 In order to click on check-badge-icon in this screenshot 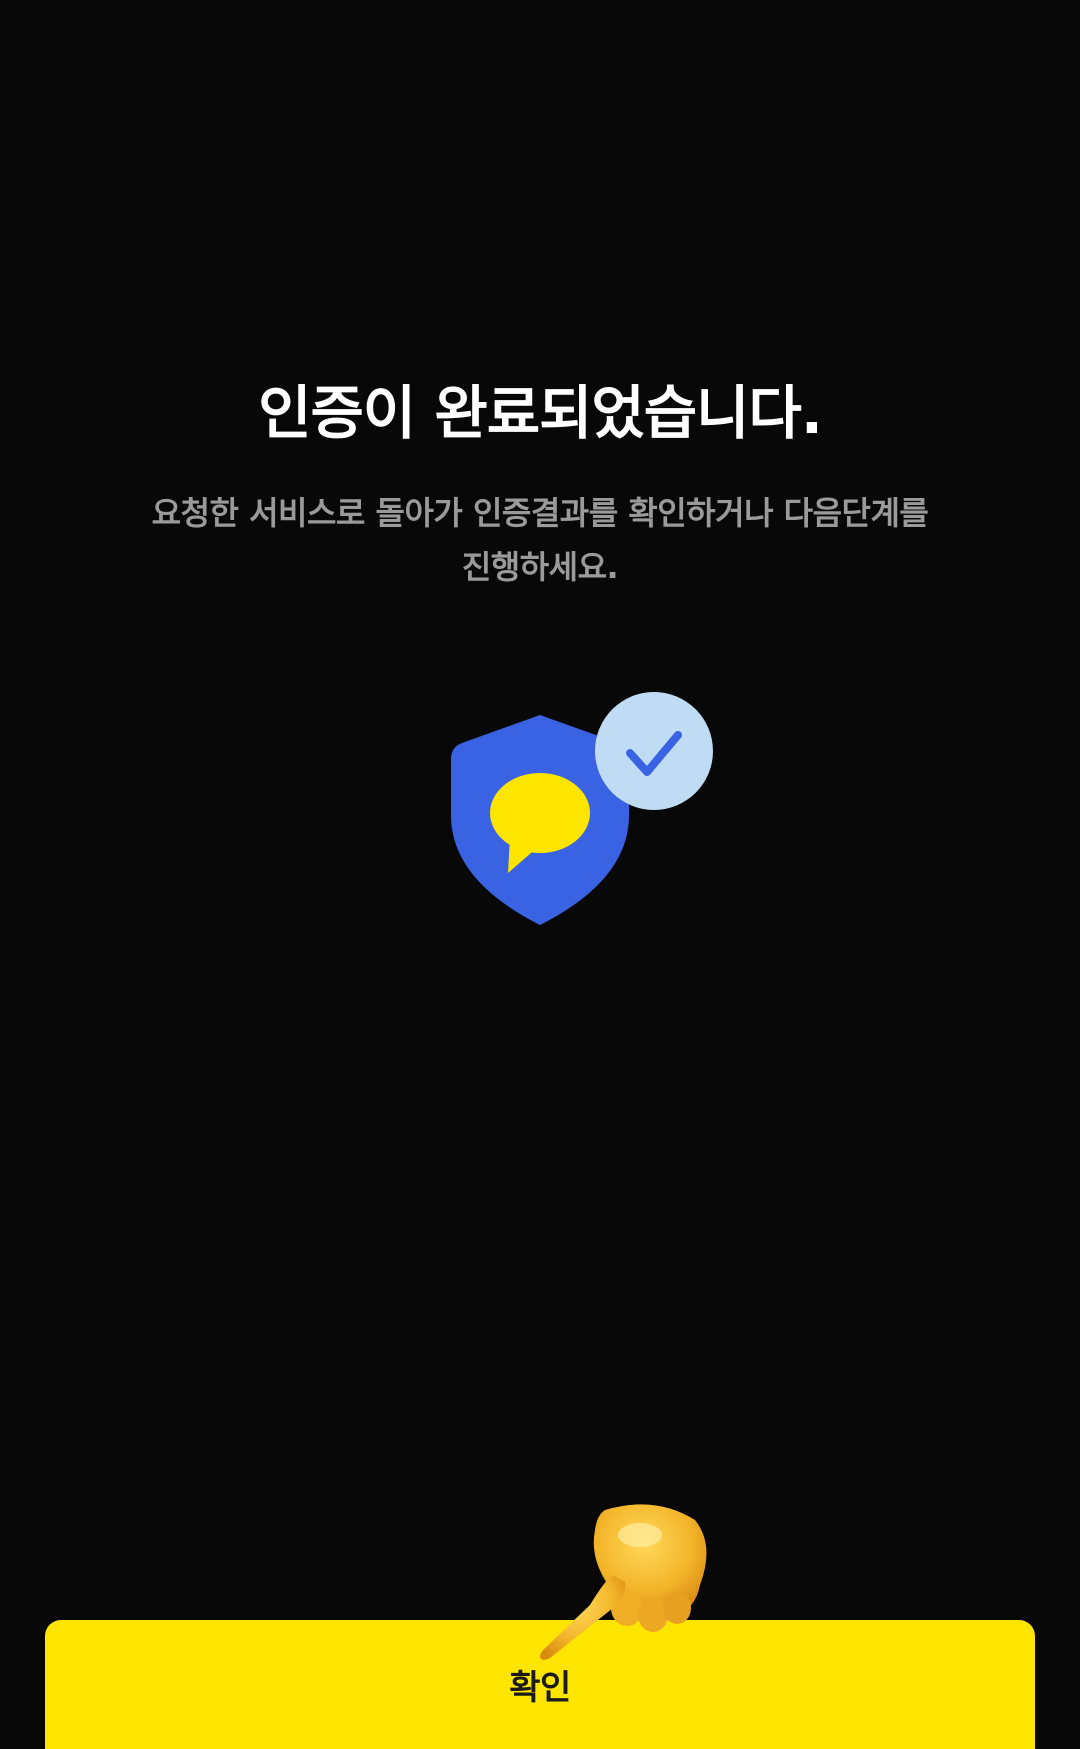, I will do `click(654, 751)`.